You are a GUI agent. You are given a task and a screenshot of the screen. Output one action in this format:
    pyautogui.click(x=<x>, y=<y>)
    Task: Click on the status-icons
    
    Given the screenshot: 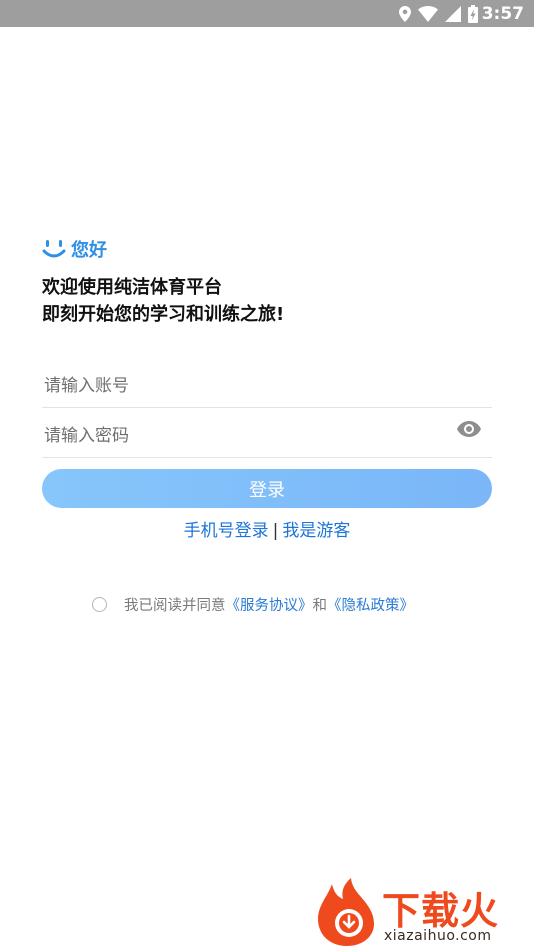 What is the action you would take?
    pyautogui.click(x=438, y=13)
    